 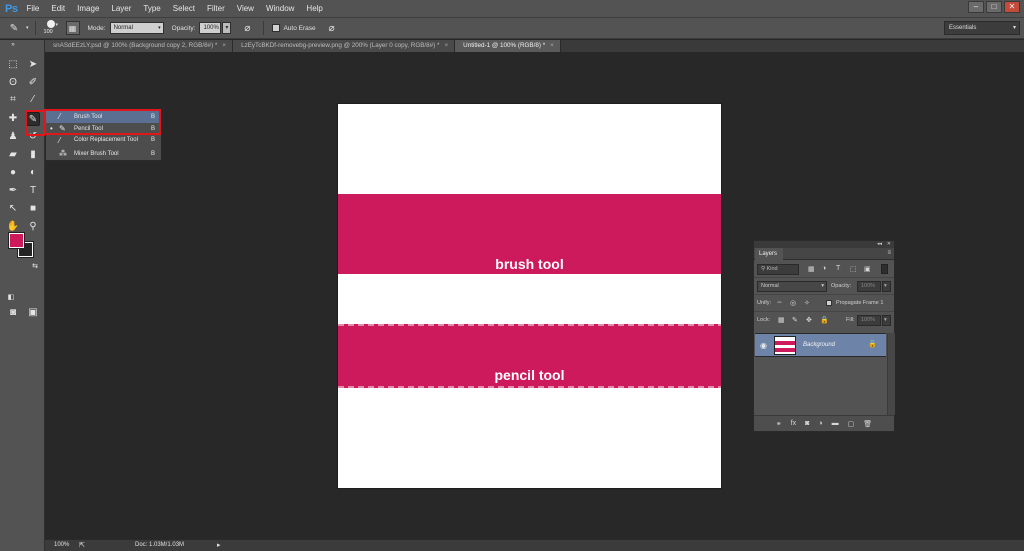 What do you see at coordinates (779, 302) in the screenshot?
I see `unify-position-icon: ⇔` at bounding box center [779, 302].